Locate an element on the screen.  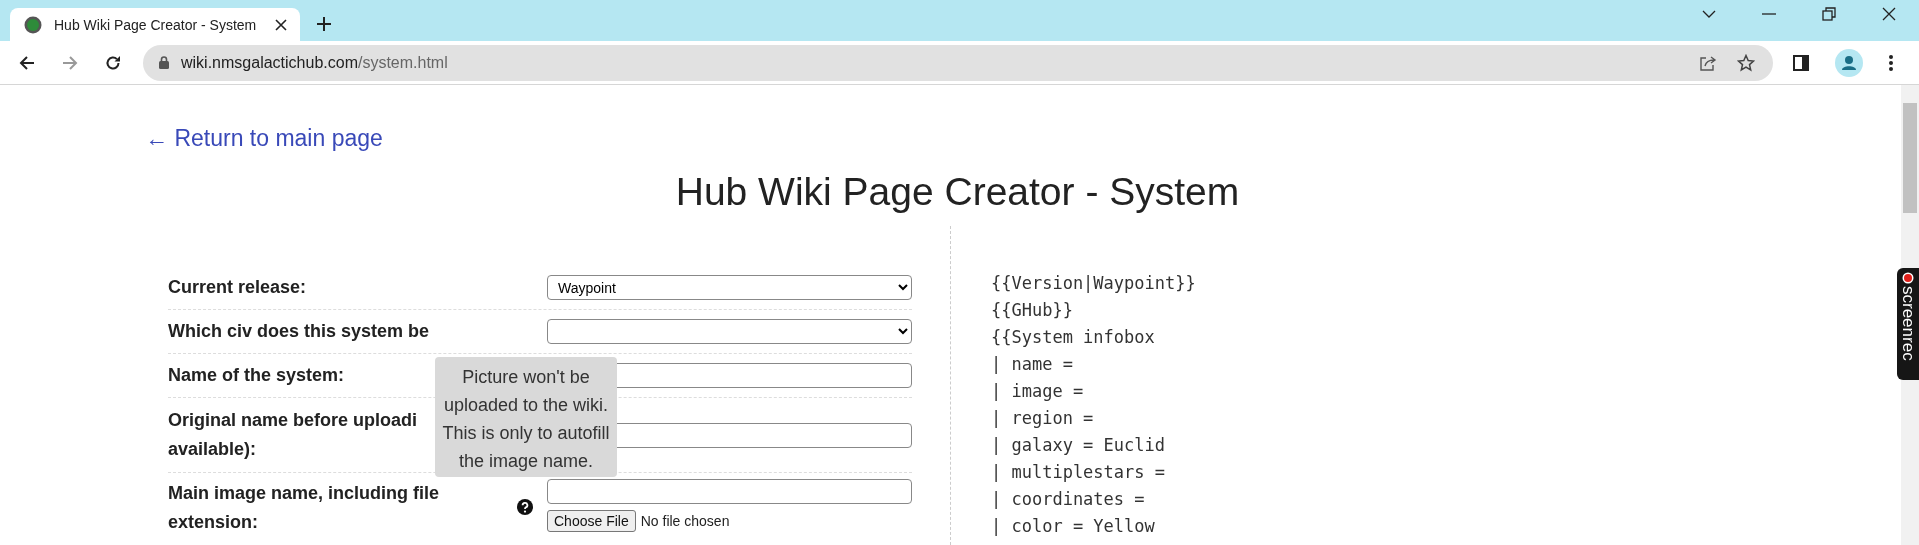
record-icon is located at coordinates (1908, 278).